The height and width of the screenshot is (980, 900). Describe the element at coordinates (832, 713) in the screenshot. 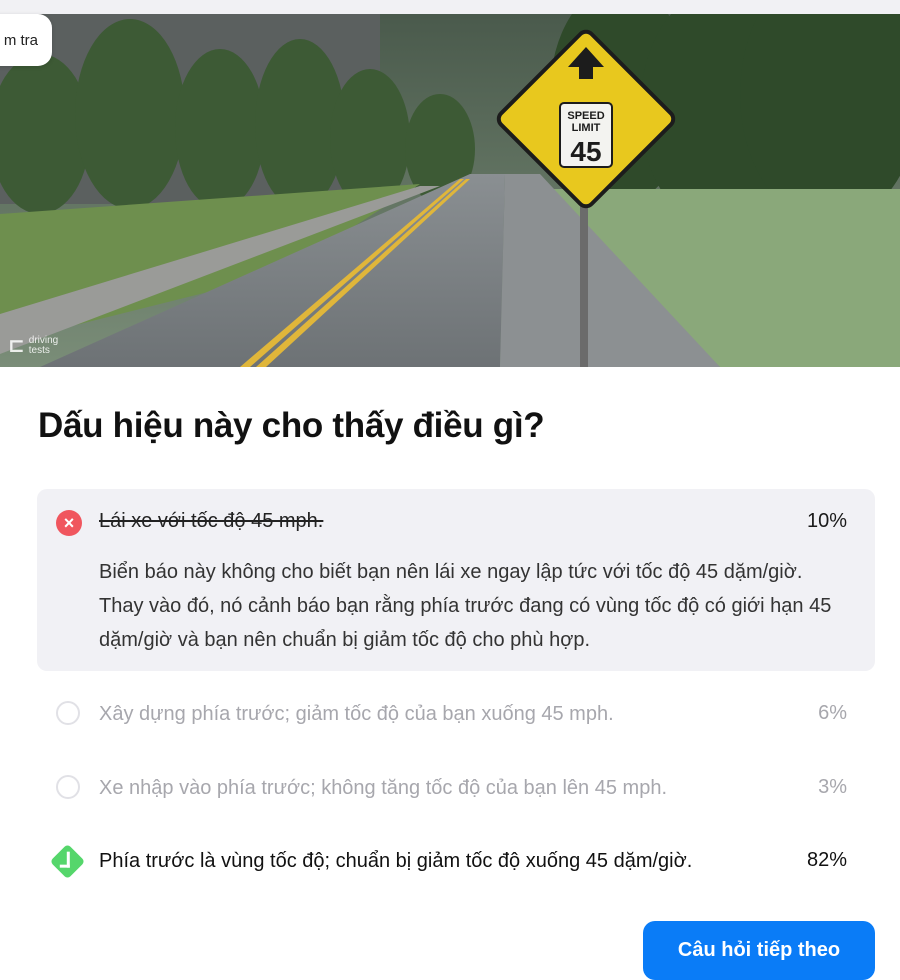

I see `answer-percent: 6%` at that location.